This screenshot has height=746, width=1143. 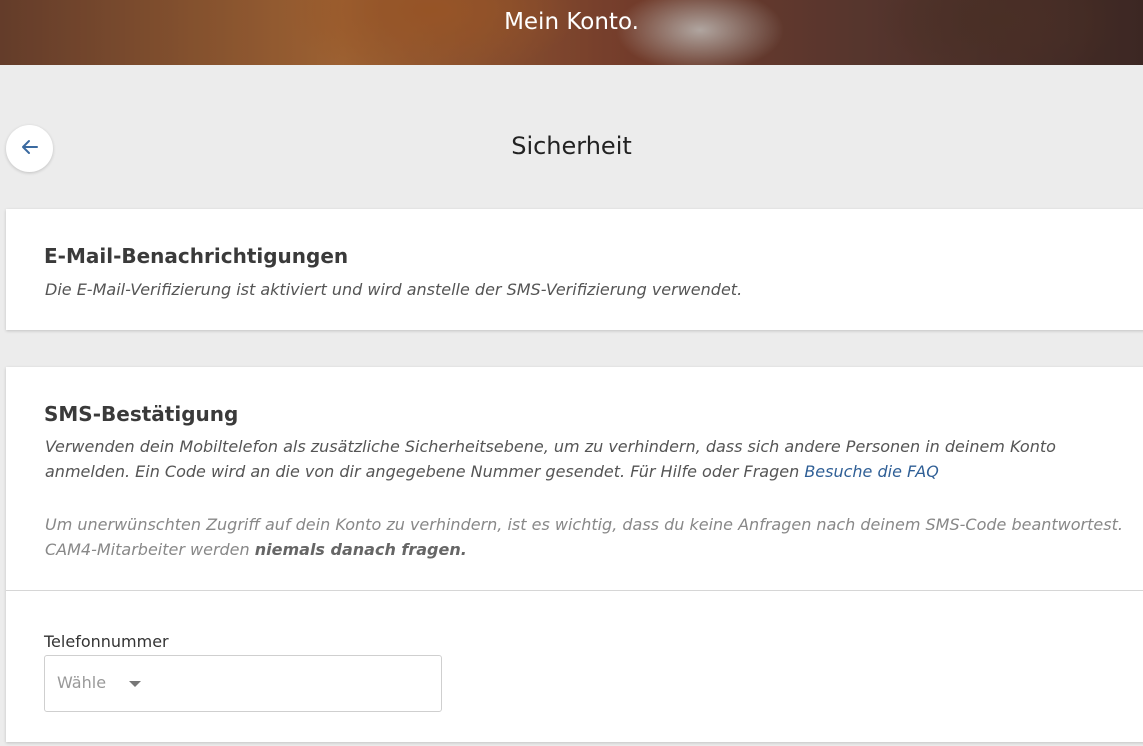 What do you see at coordinates (871, 471) in the screenshot?
I see `faq-link: Besuche die FAQ` at bounding box center [871, 471].